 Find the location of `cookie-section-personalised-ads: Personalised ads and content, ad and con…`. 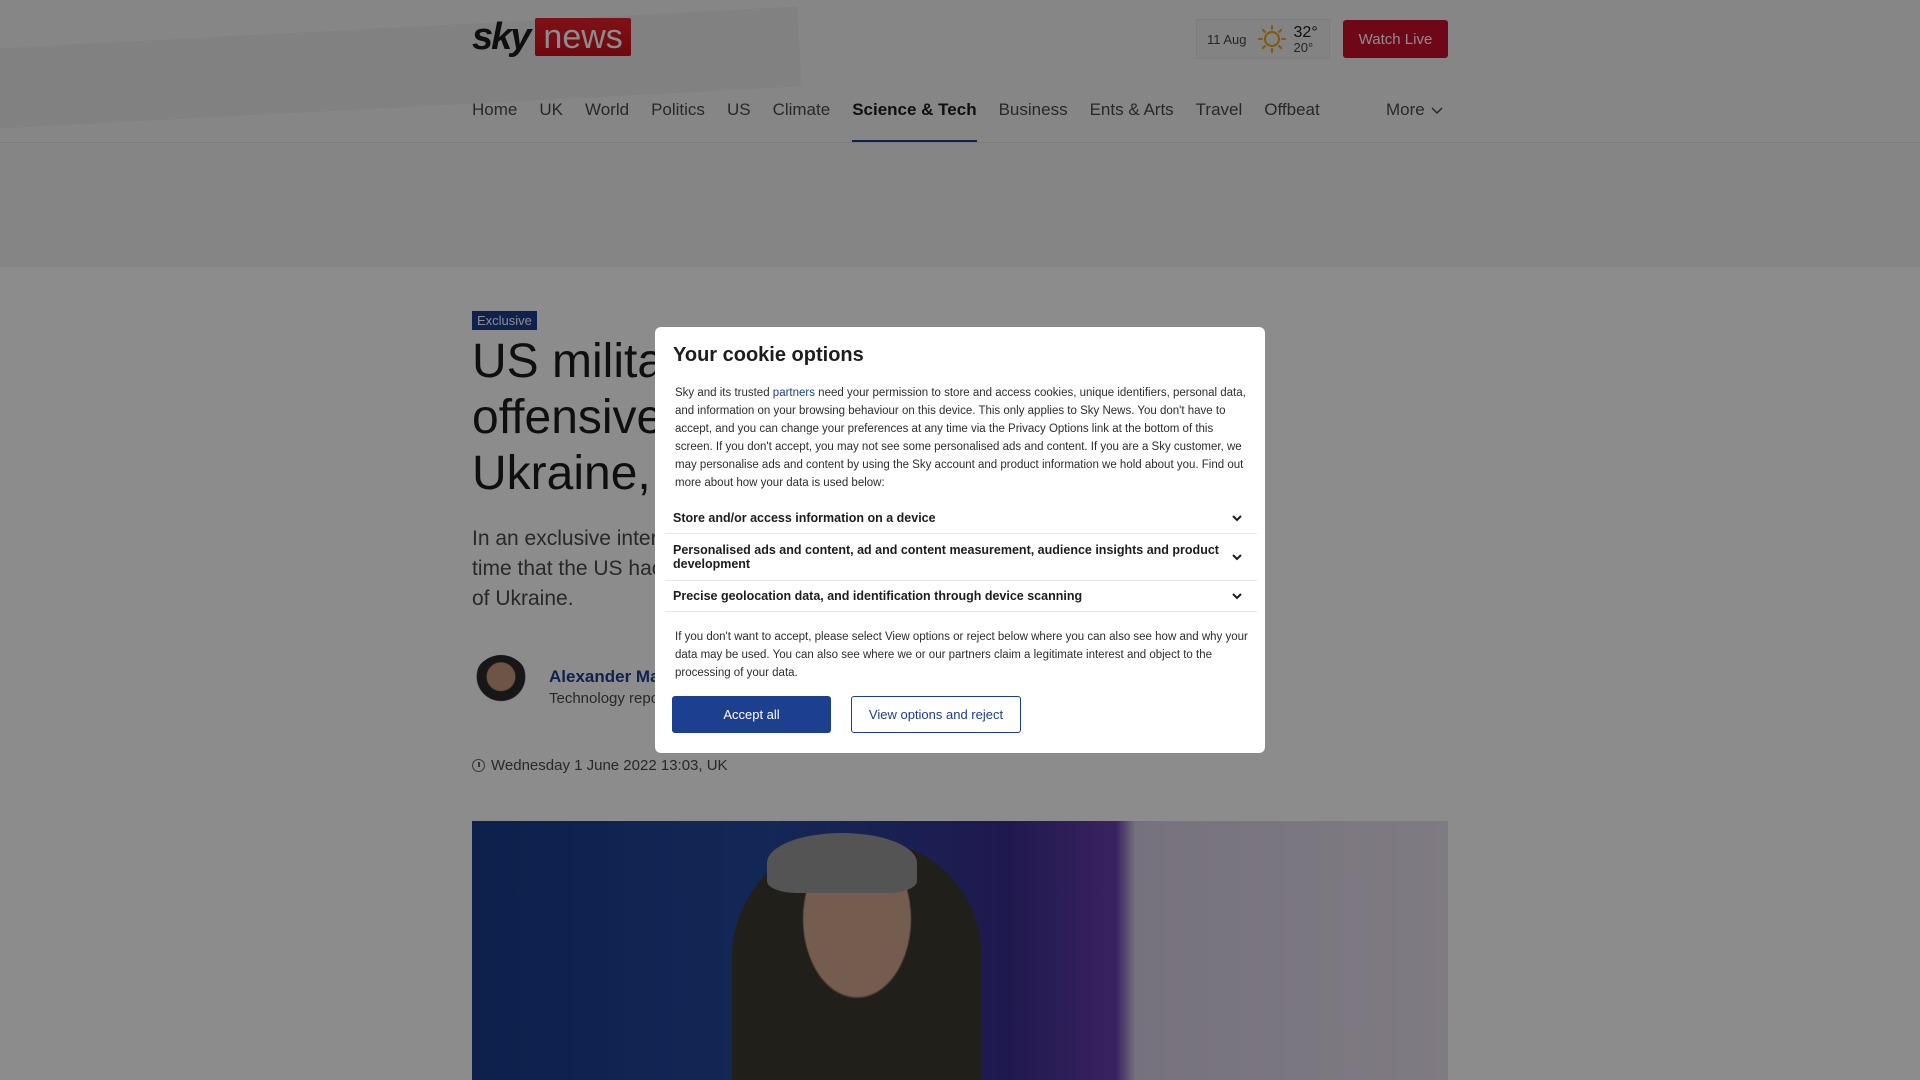

cookie-section-personalised-ads: Personalised ads and content, ad and con… is located at coordinates (961, 557).